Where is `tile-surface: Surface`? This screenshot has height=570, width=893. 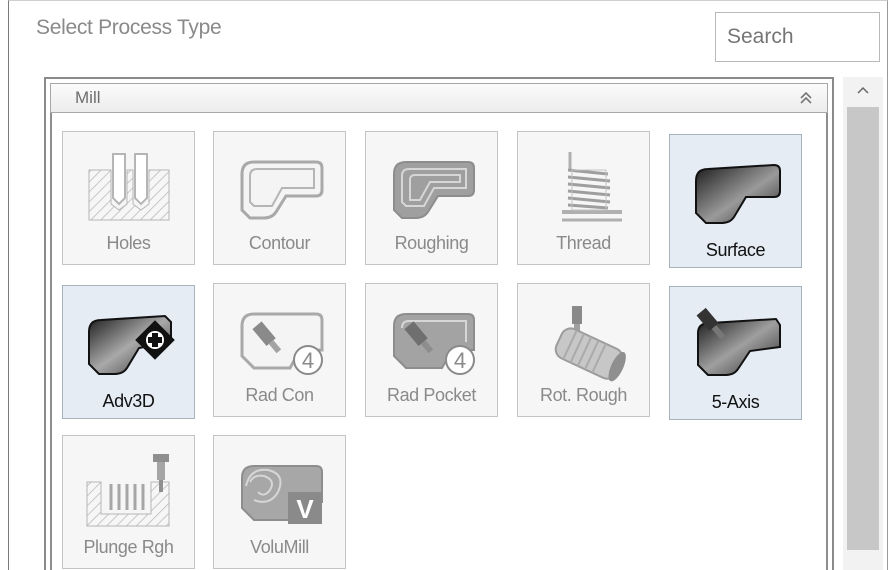
tile-surface: Surface is located at coordinates (735, 201).